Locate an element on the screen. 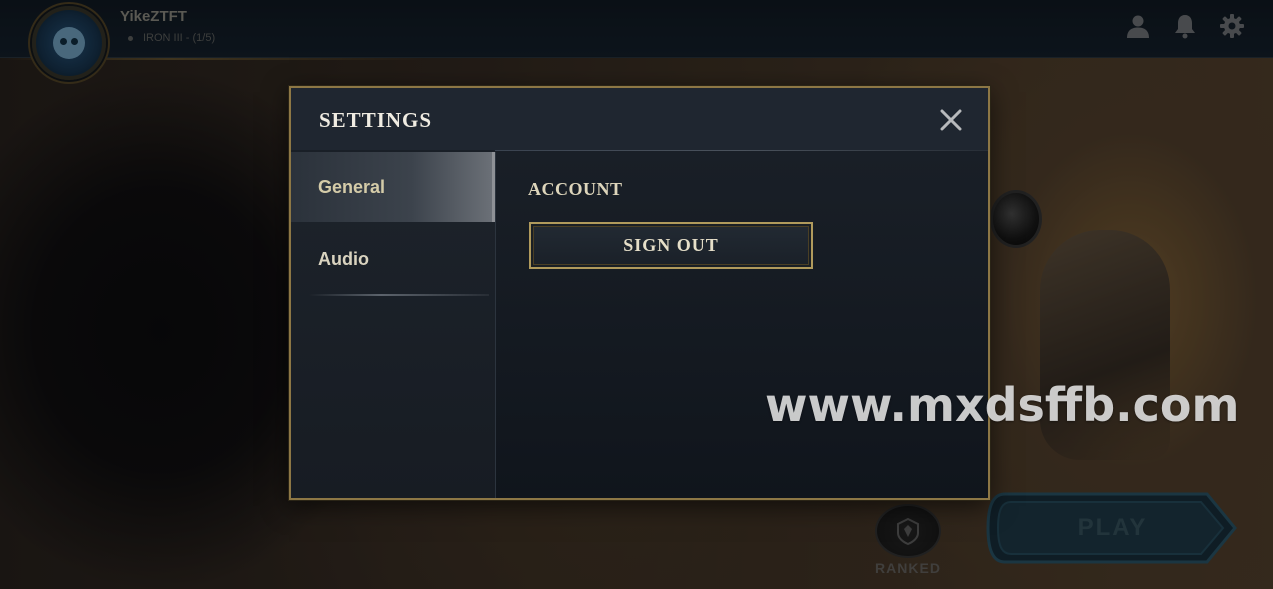 This screenshot has width=1273, height=589. sign-out-button: SIGN OUT is located at coordinates (671, 245).